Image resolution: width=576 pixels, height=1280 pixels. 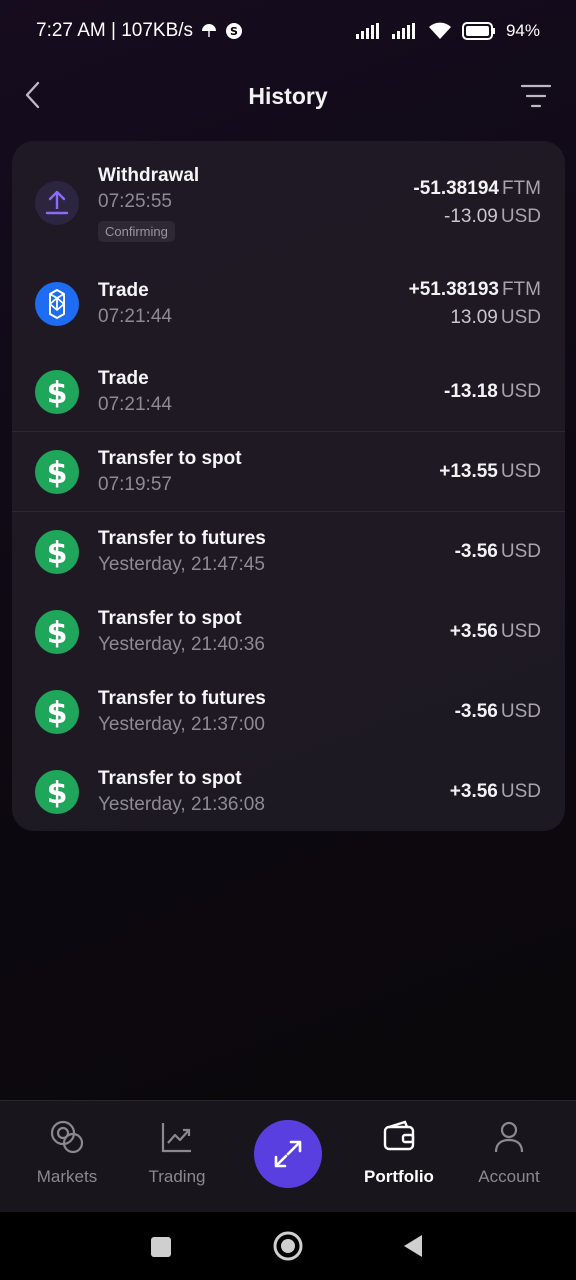 What do you see at coordinates (181, 564) in the screenshot?
I see `transaction-time: Yesterday, 21:47:45` at bounding box center [181, 564].